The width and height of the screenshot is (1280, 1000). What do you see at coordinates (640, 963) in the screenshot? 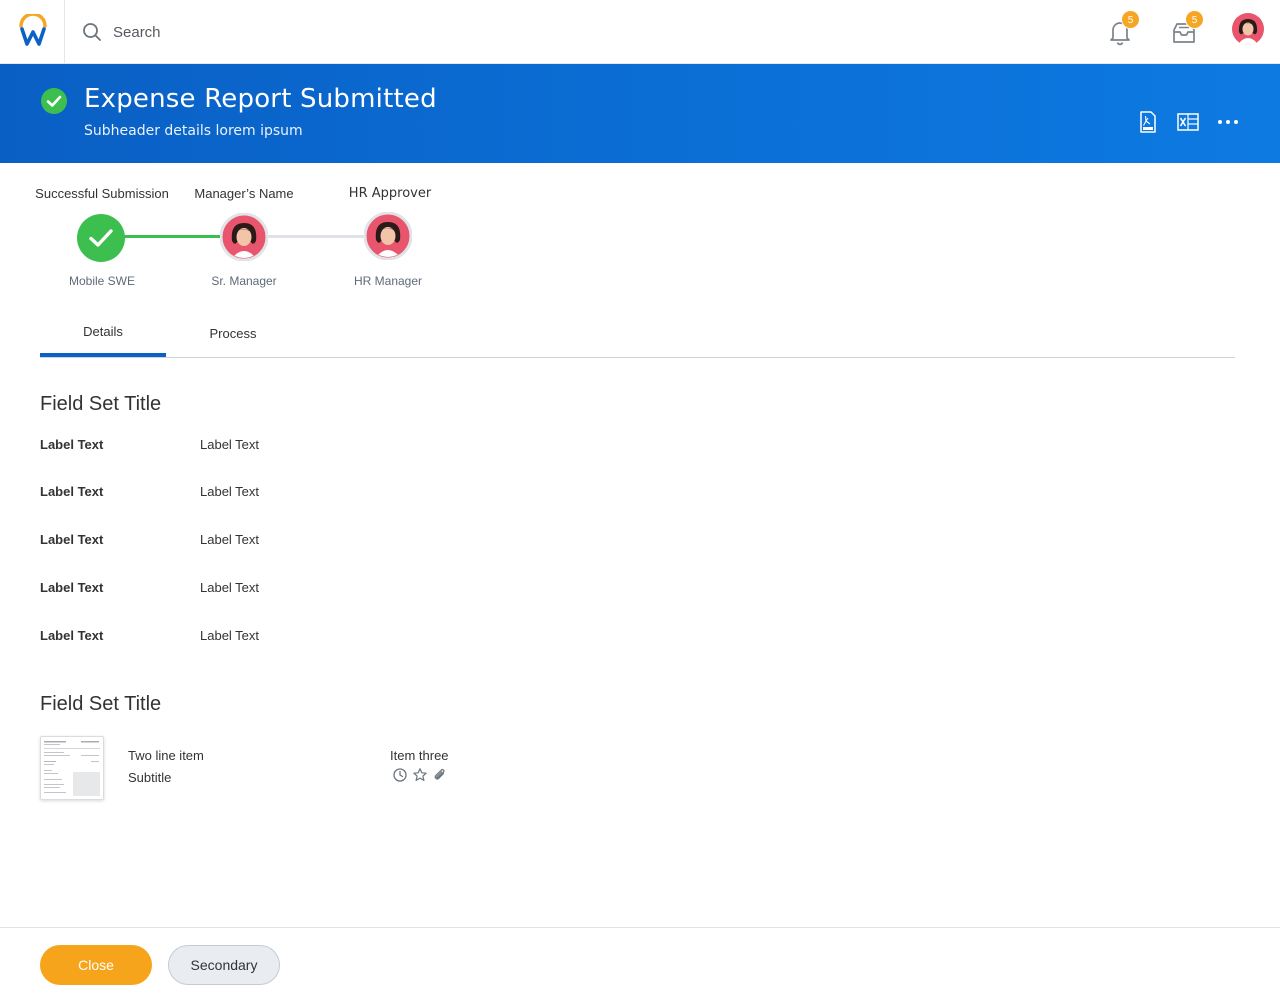
I see `footer-action-bar: Close Secondary` at bounding box center [640, 963].